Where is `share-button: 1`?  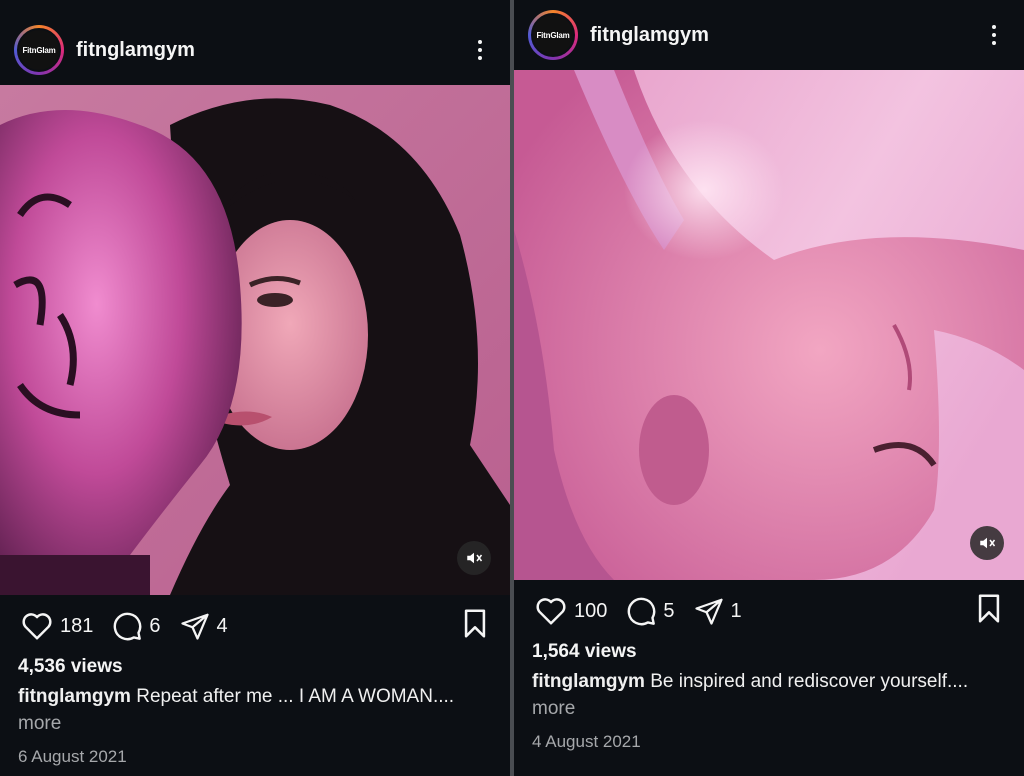 share-button: 1 is located at coordinates (717, 611).